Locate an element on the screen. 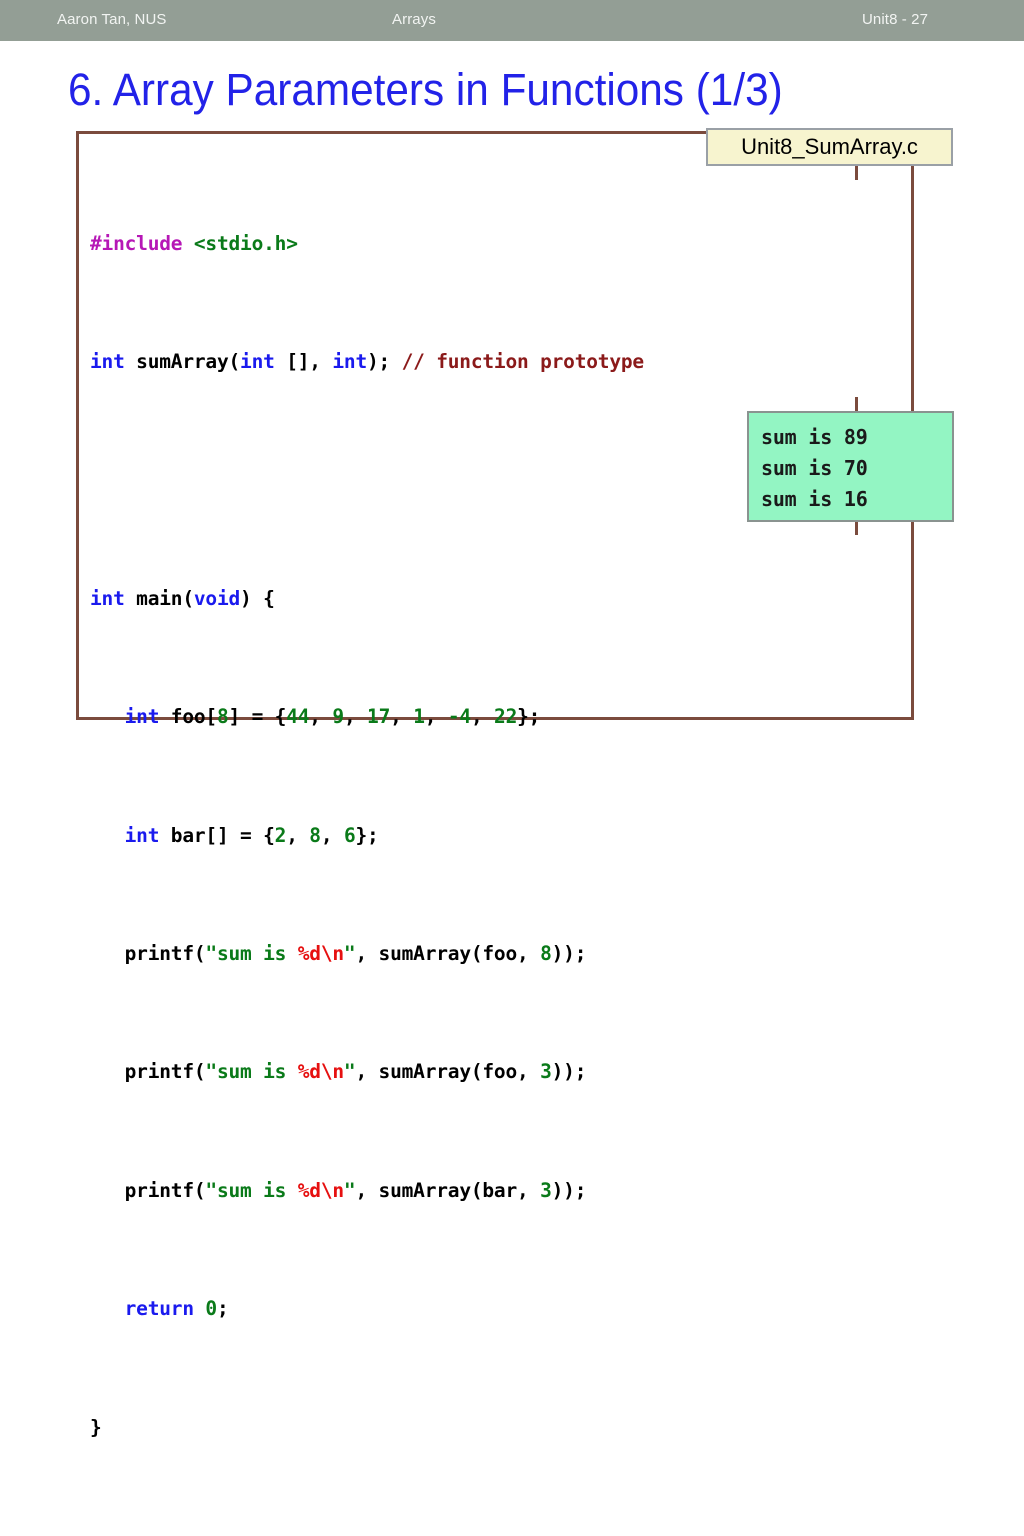 This screenshot has height=1536, width=1024. code-line: } is located at coordinates (96, 1427).